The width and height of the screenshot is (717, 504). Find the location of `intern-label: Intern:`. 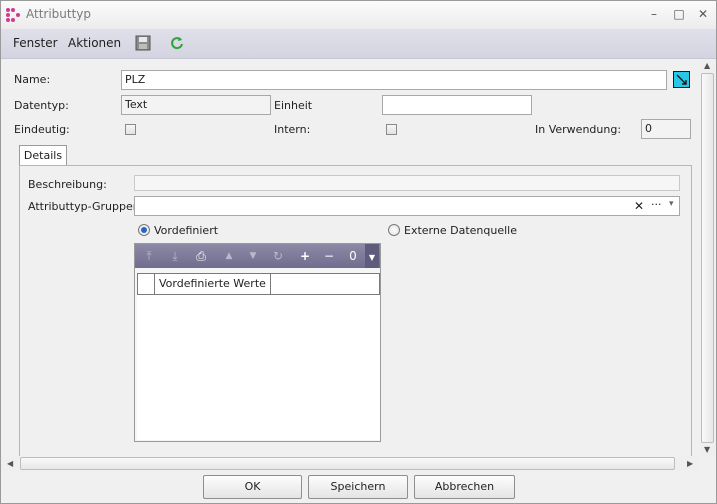

intern-label: Intern: is located at coordinates (292, 129).